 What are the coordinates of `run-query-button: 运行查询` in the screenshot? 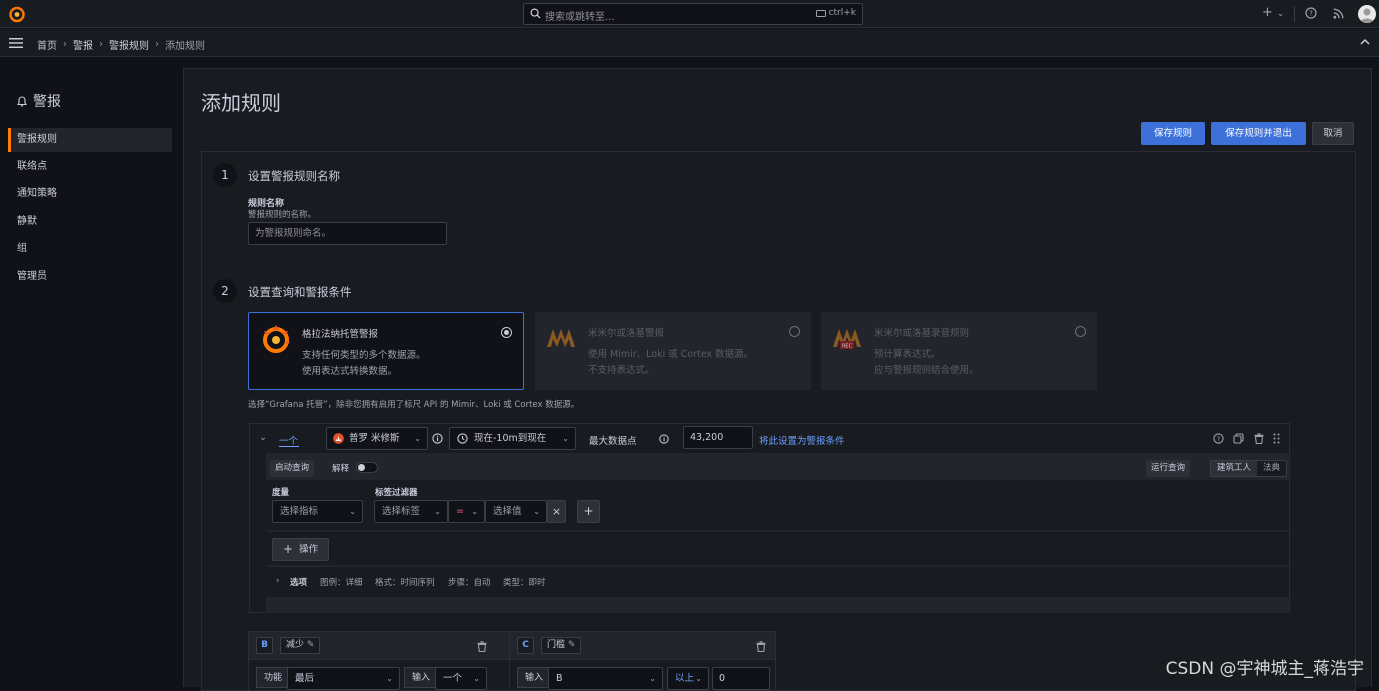 It's located at (1168, 468).